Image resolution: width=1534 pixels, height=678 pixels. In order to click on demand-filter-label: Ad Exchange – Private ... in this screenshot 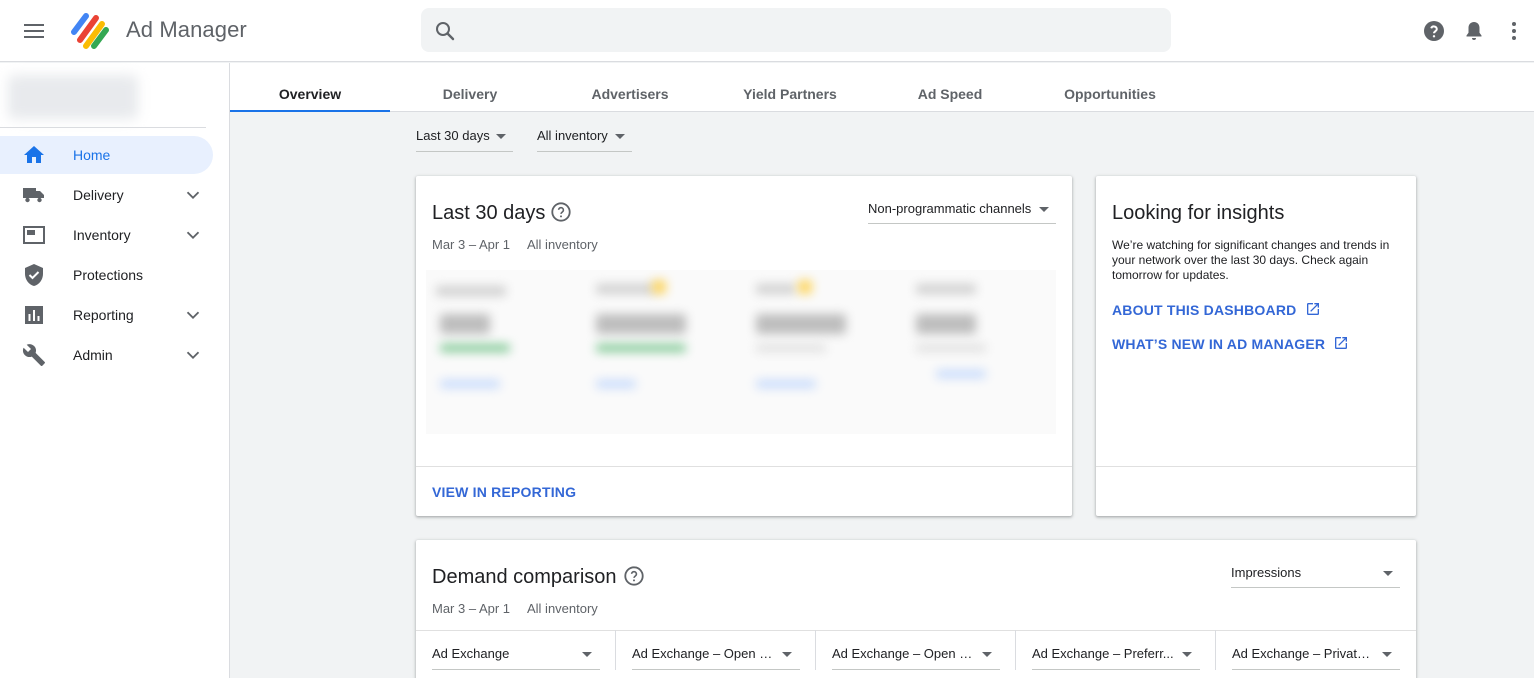, I will do `click(1304, 653)`.